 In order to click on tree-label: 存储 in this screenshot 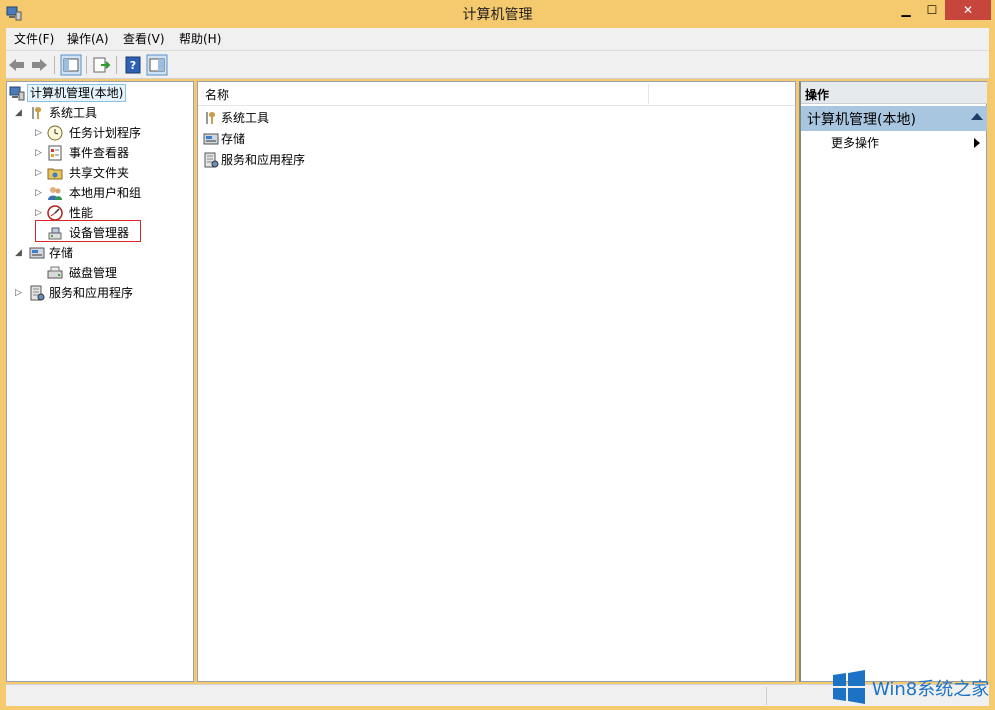, I will do `click(61, 253)`.